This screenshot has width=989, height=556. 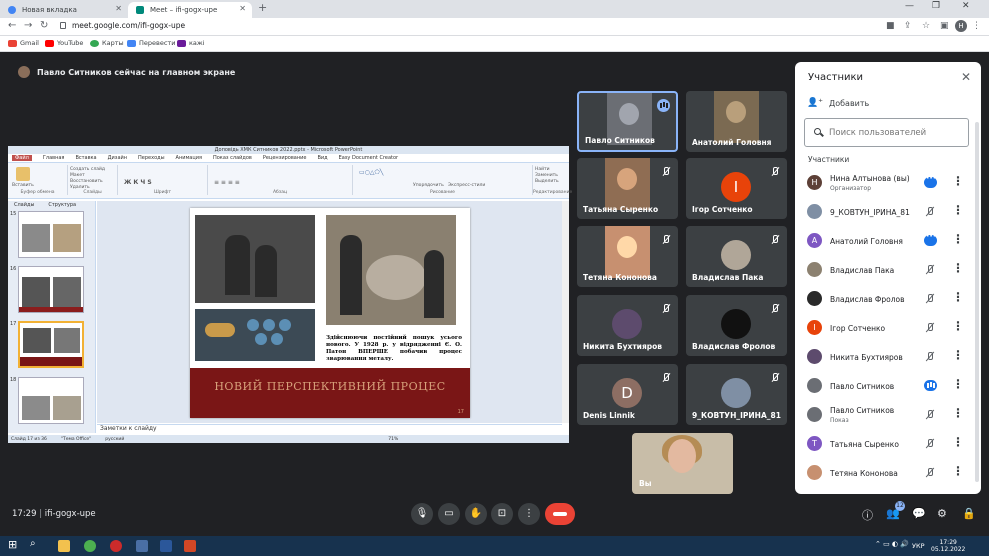 I want to click on participant-row: Павло Ситников ⋮, so click(x=888, y=385).